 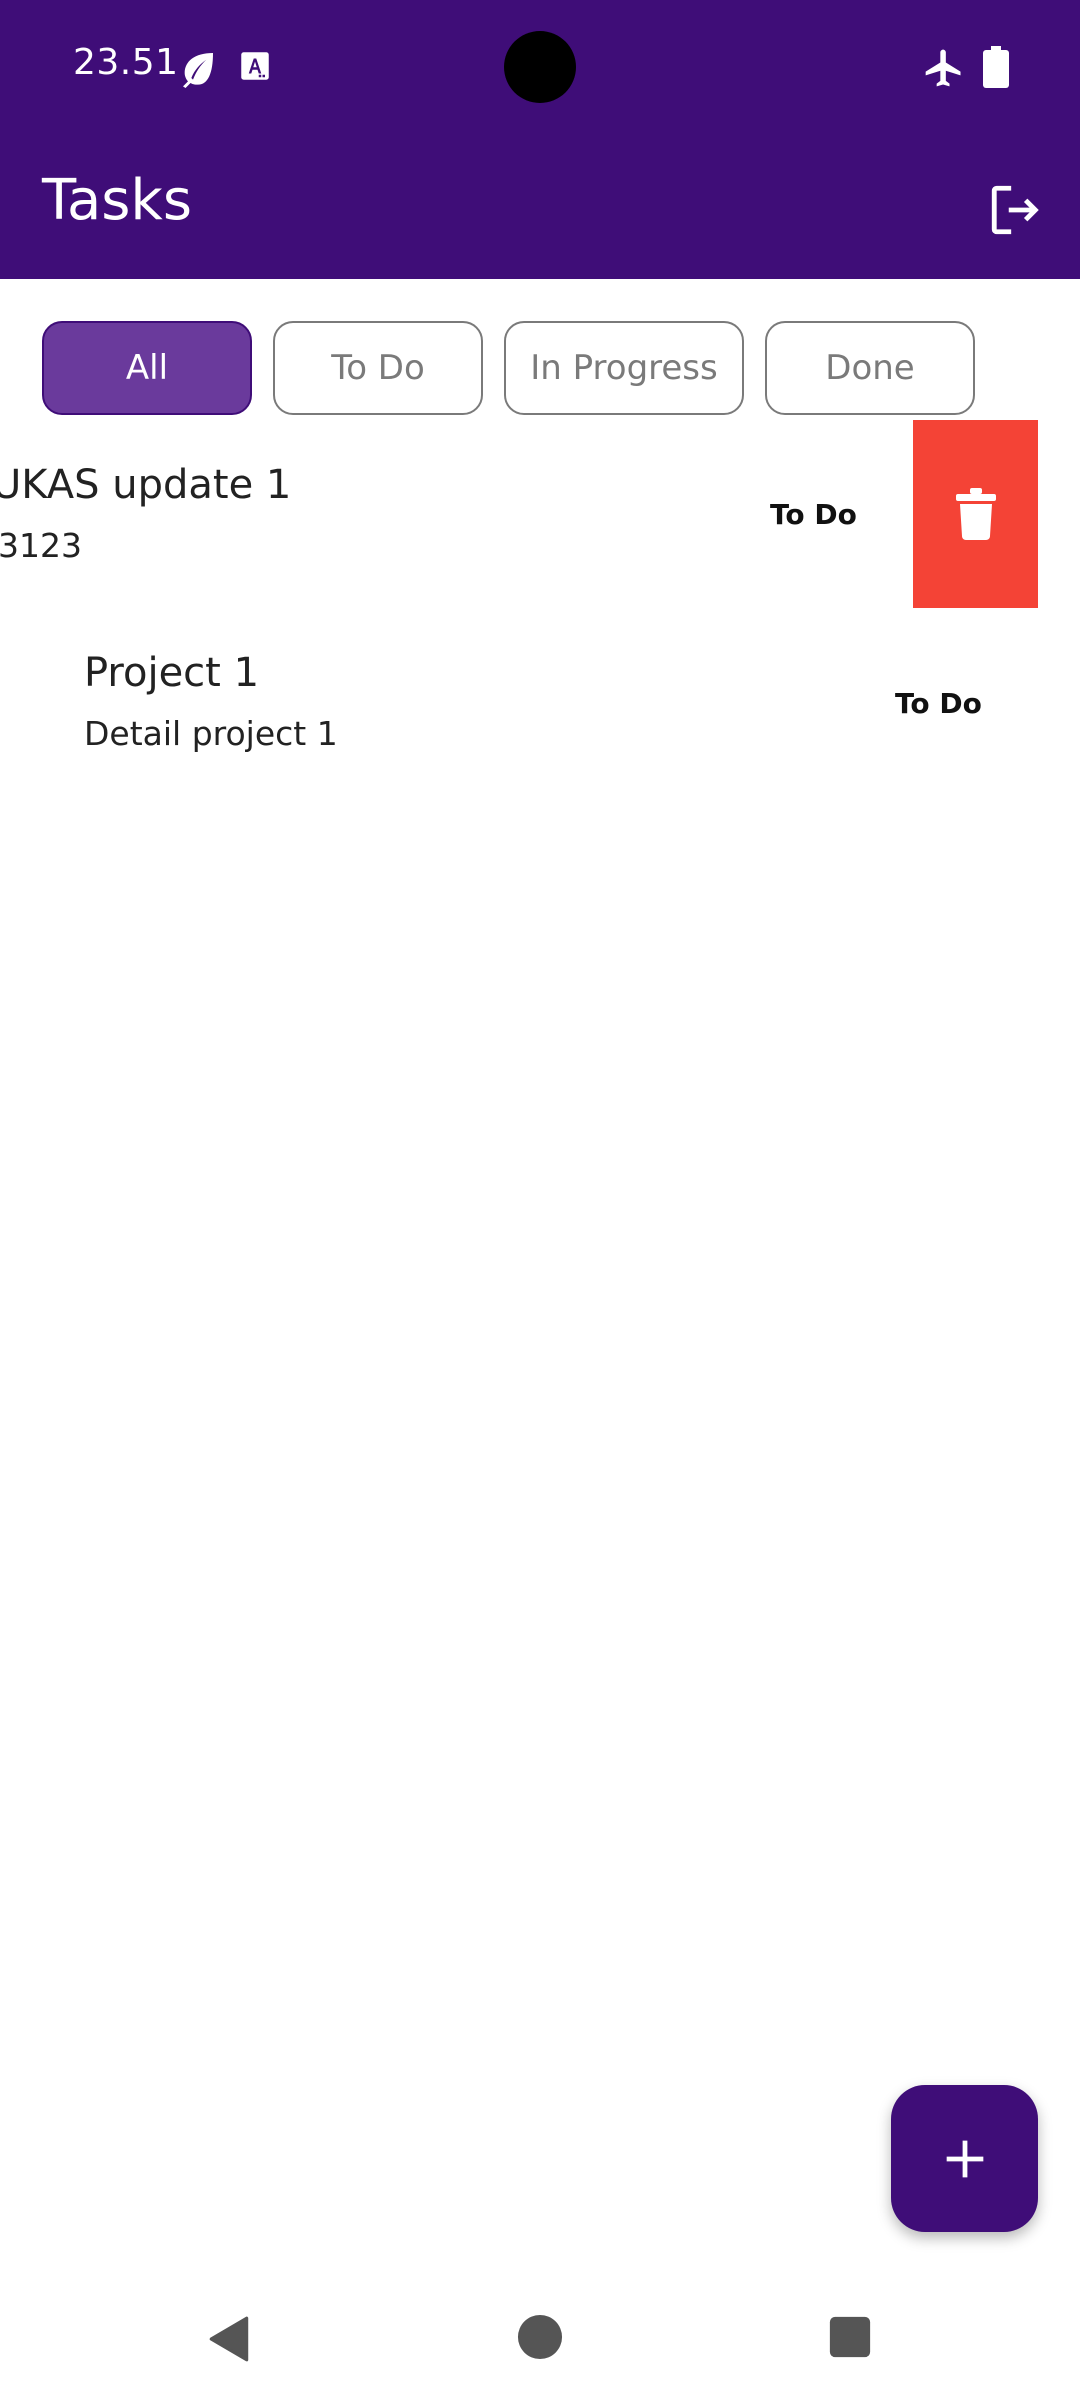 I want to click on trash-icon, so click(x=975, y=514).